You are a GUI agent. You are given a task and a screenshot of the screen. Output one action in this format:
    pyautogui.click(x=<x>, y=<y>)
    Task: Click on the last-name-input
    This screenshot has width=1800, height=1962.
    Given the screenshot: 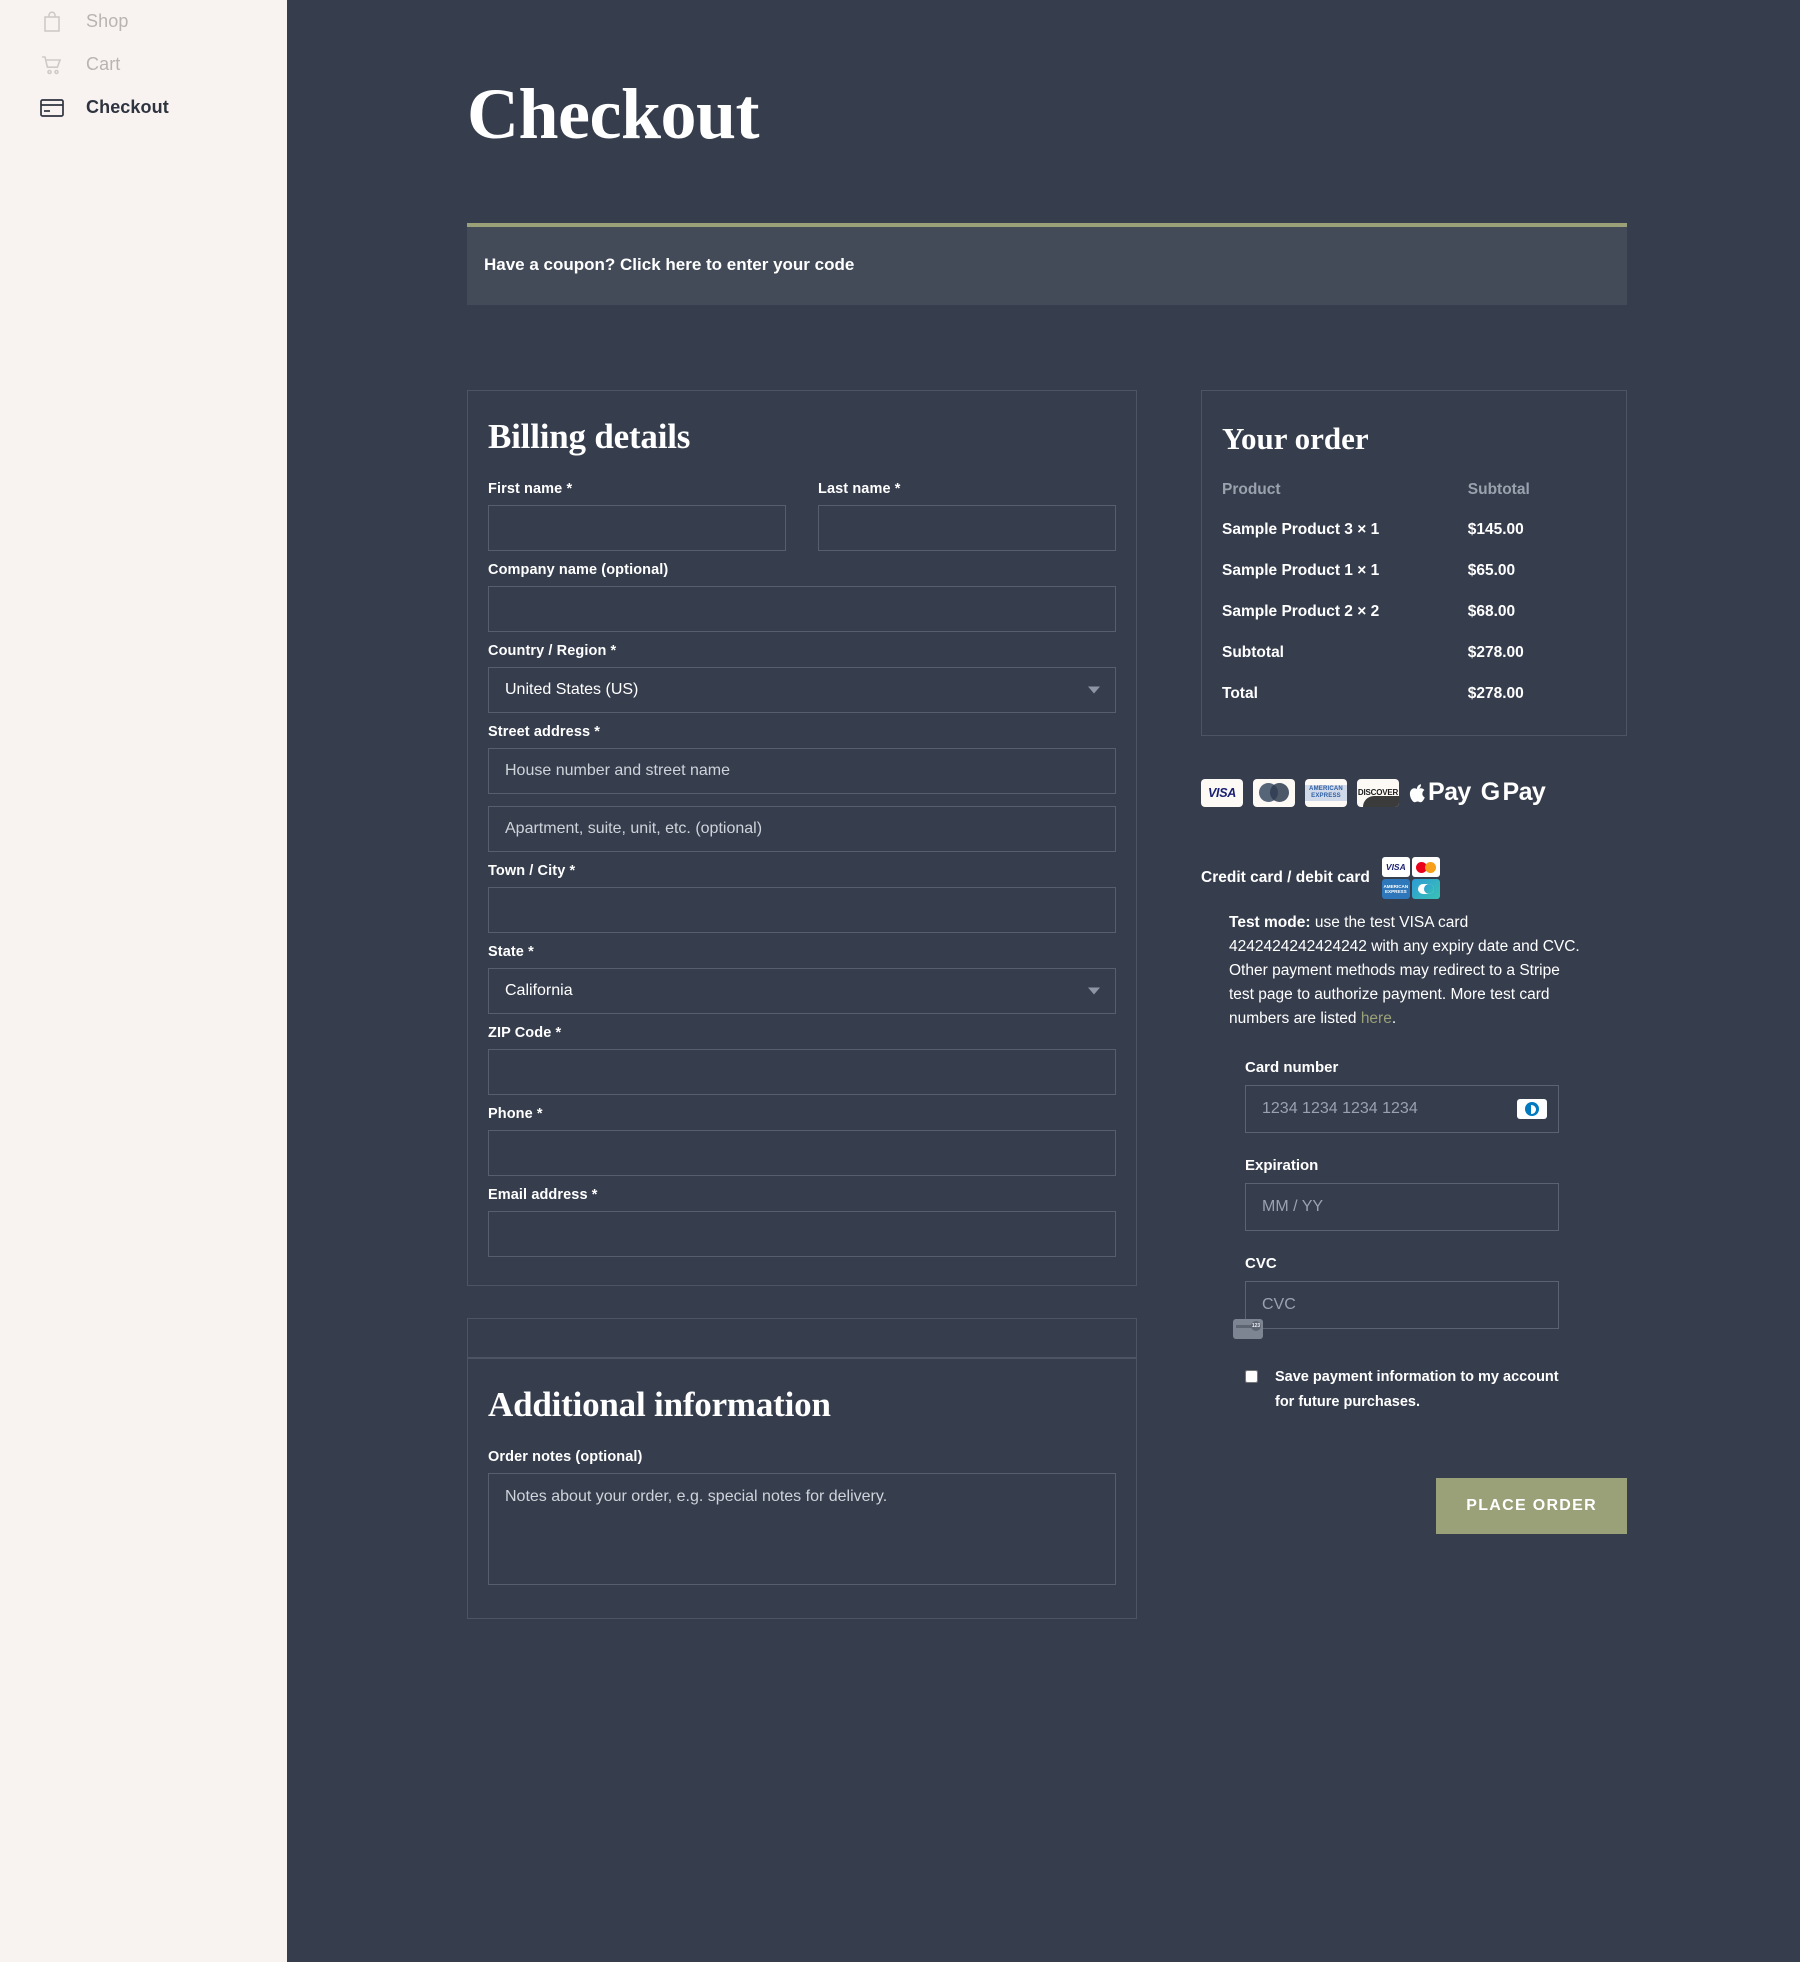 What is the action you would take?
    pyautogui.click(x=967, y=528)
    